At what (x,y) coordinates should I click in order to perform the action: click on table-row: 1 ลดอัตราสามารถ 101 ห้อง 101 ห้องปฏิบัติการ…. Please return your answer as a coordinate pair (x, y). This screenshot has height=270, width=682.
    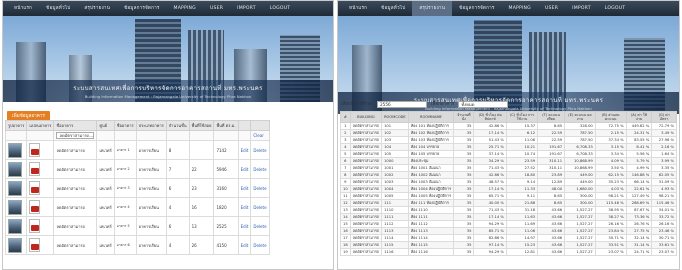
    Looking at the image, I should click on (508, 126).